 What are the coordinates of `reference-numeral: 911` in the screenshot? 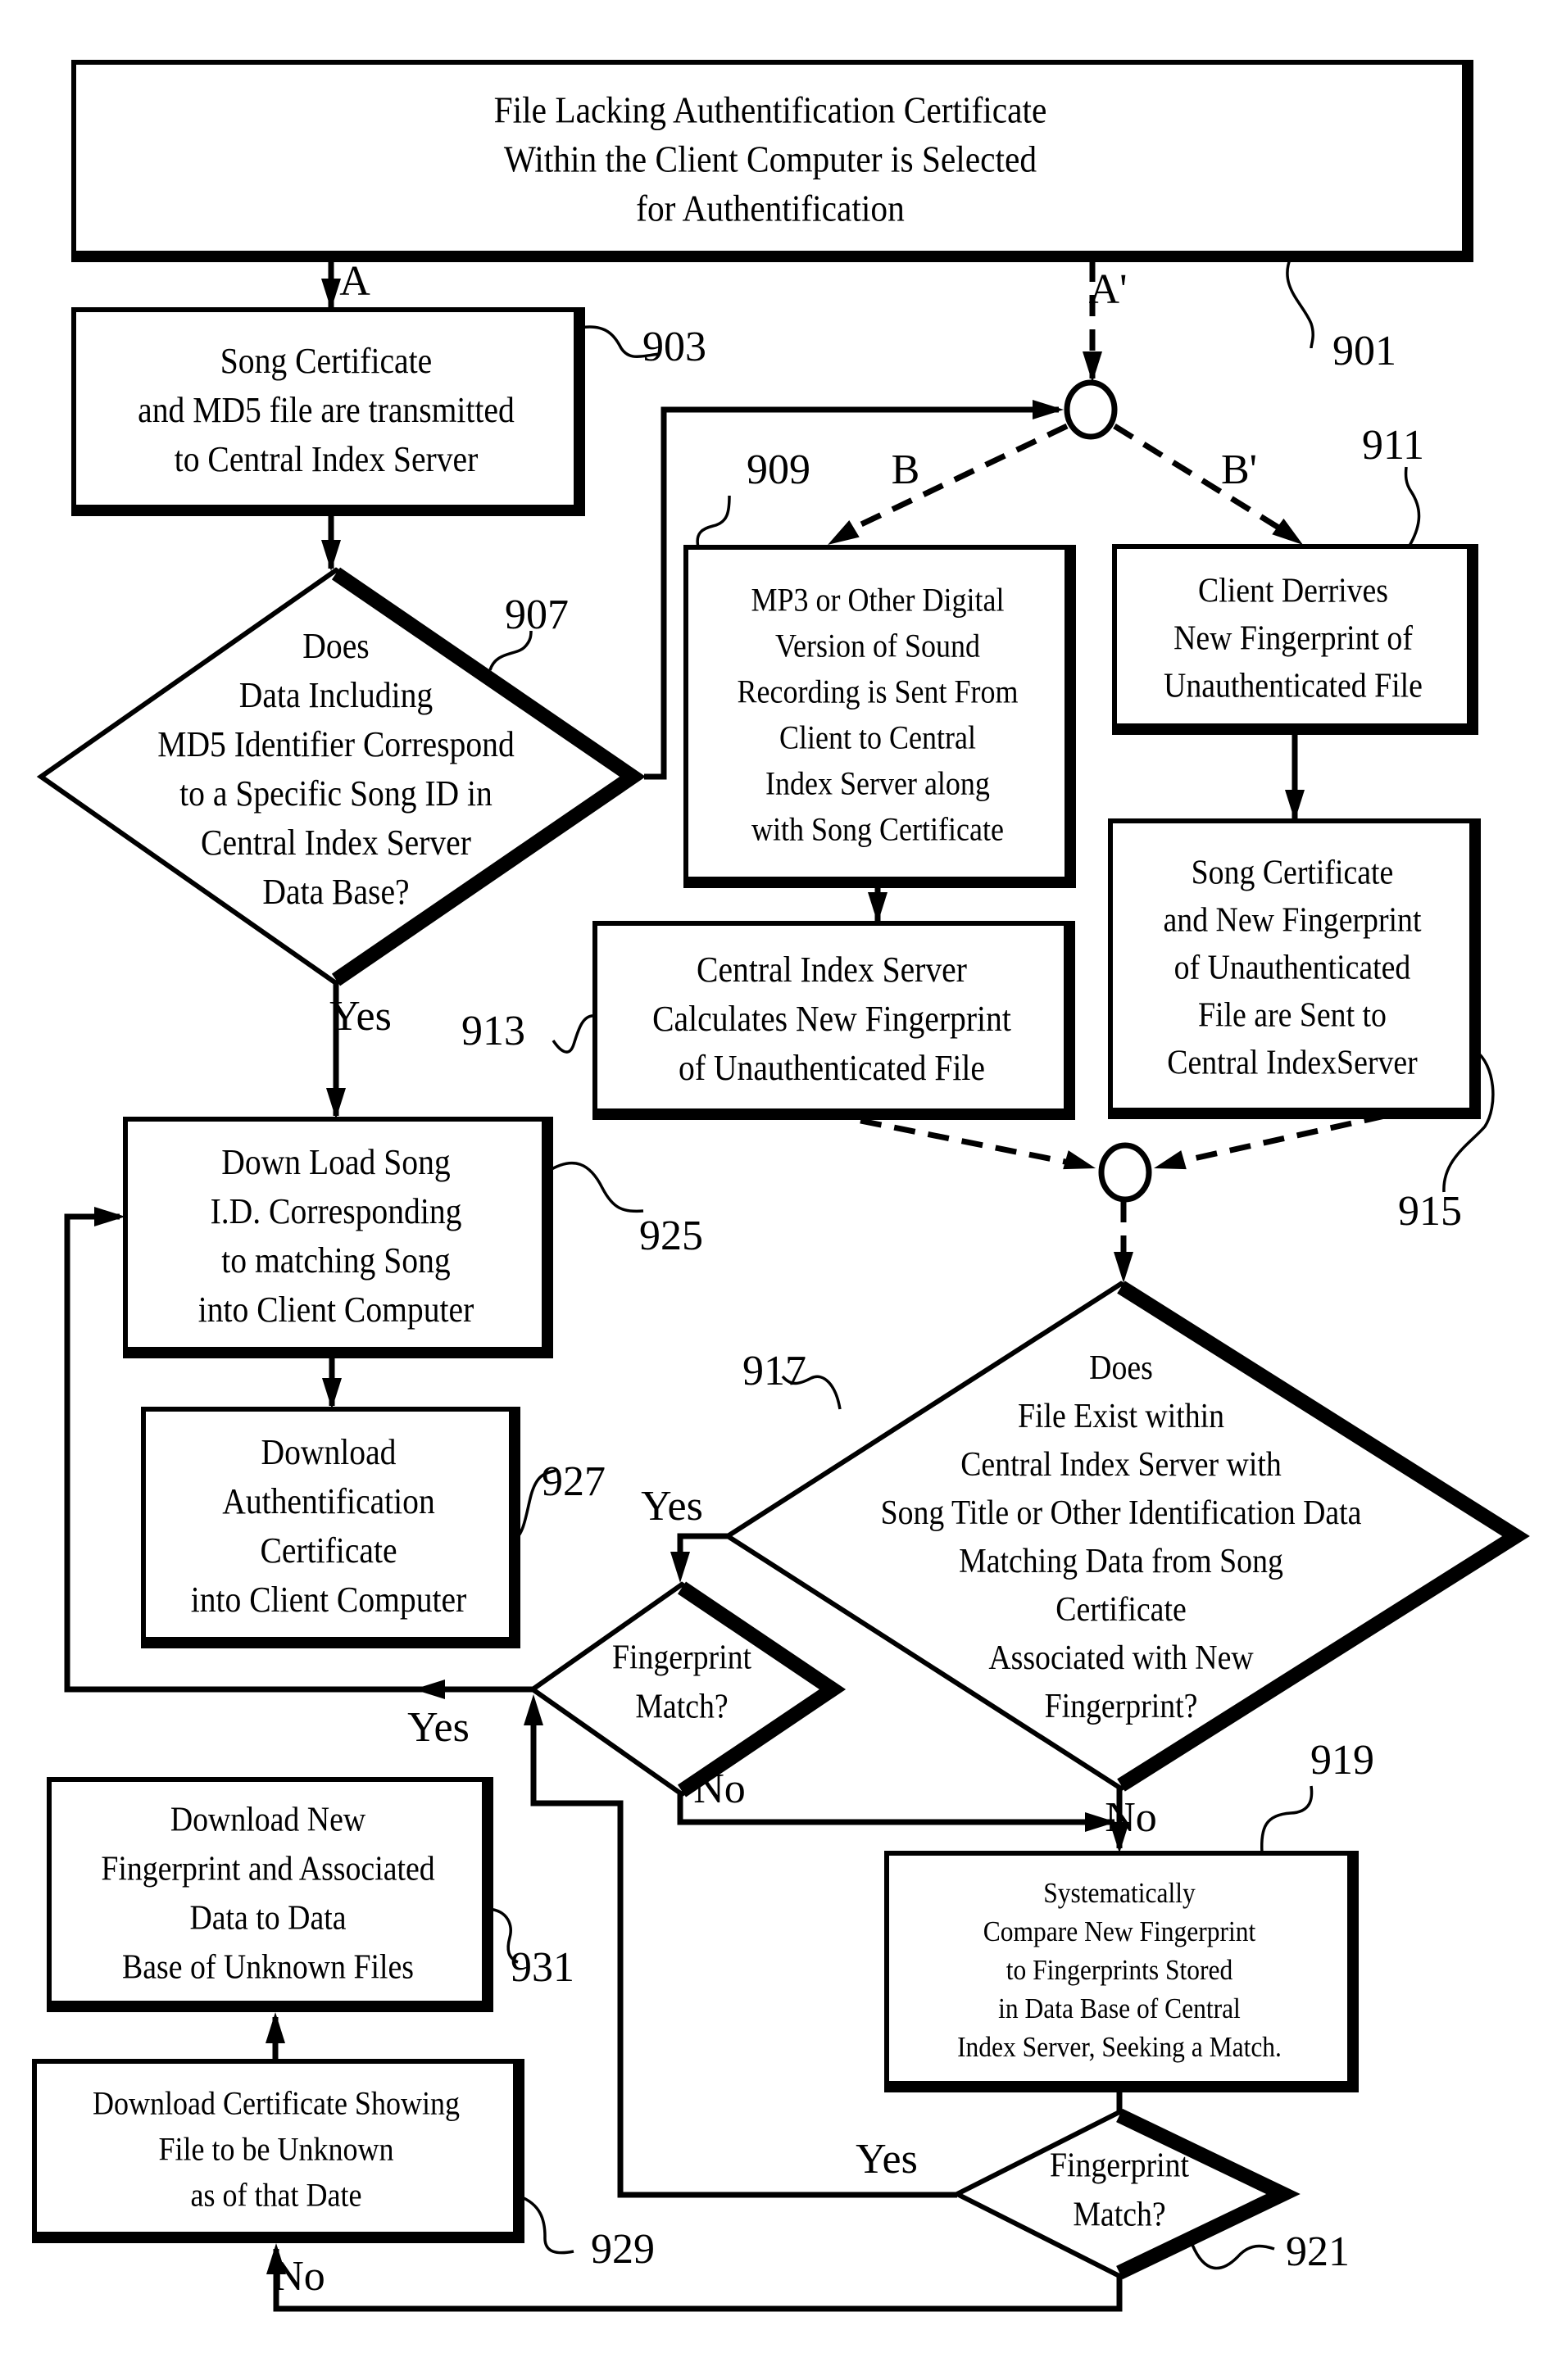 It's located at (1393, 446).